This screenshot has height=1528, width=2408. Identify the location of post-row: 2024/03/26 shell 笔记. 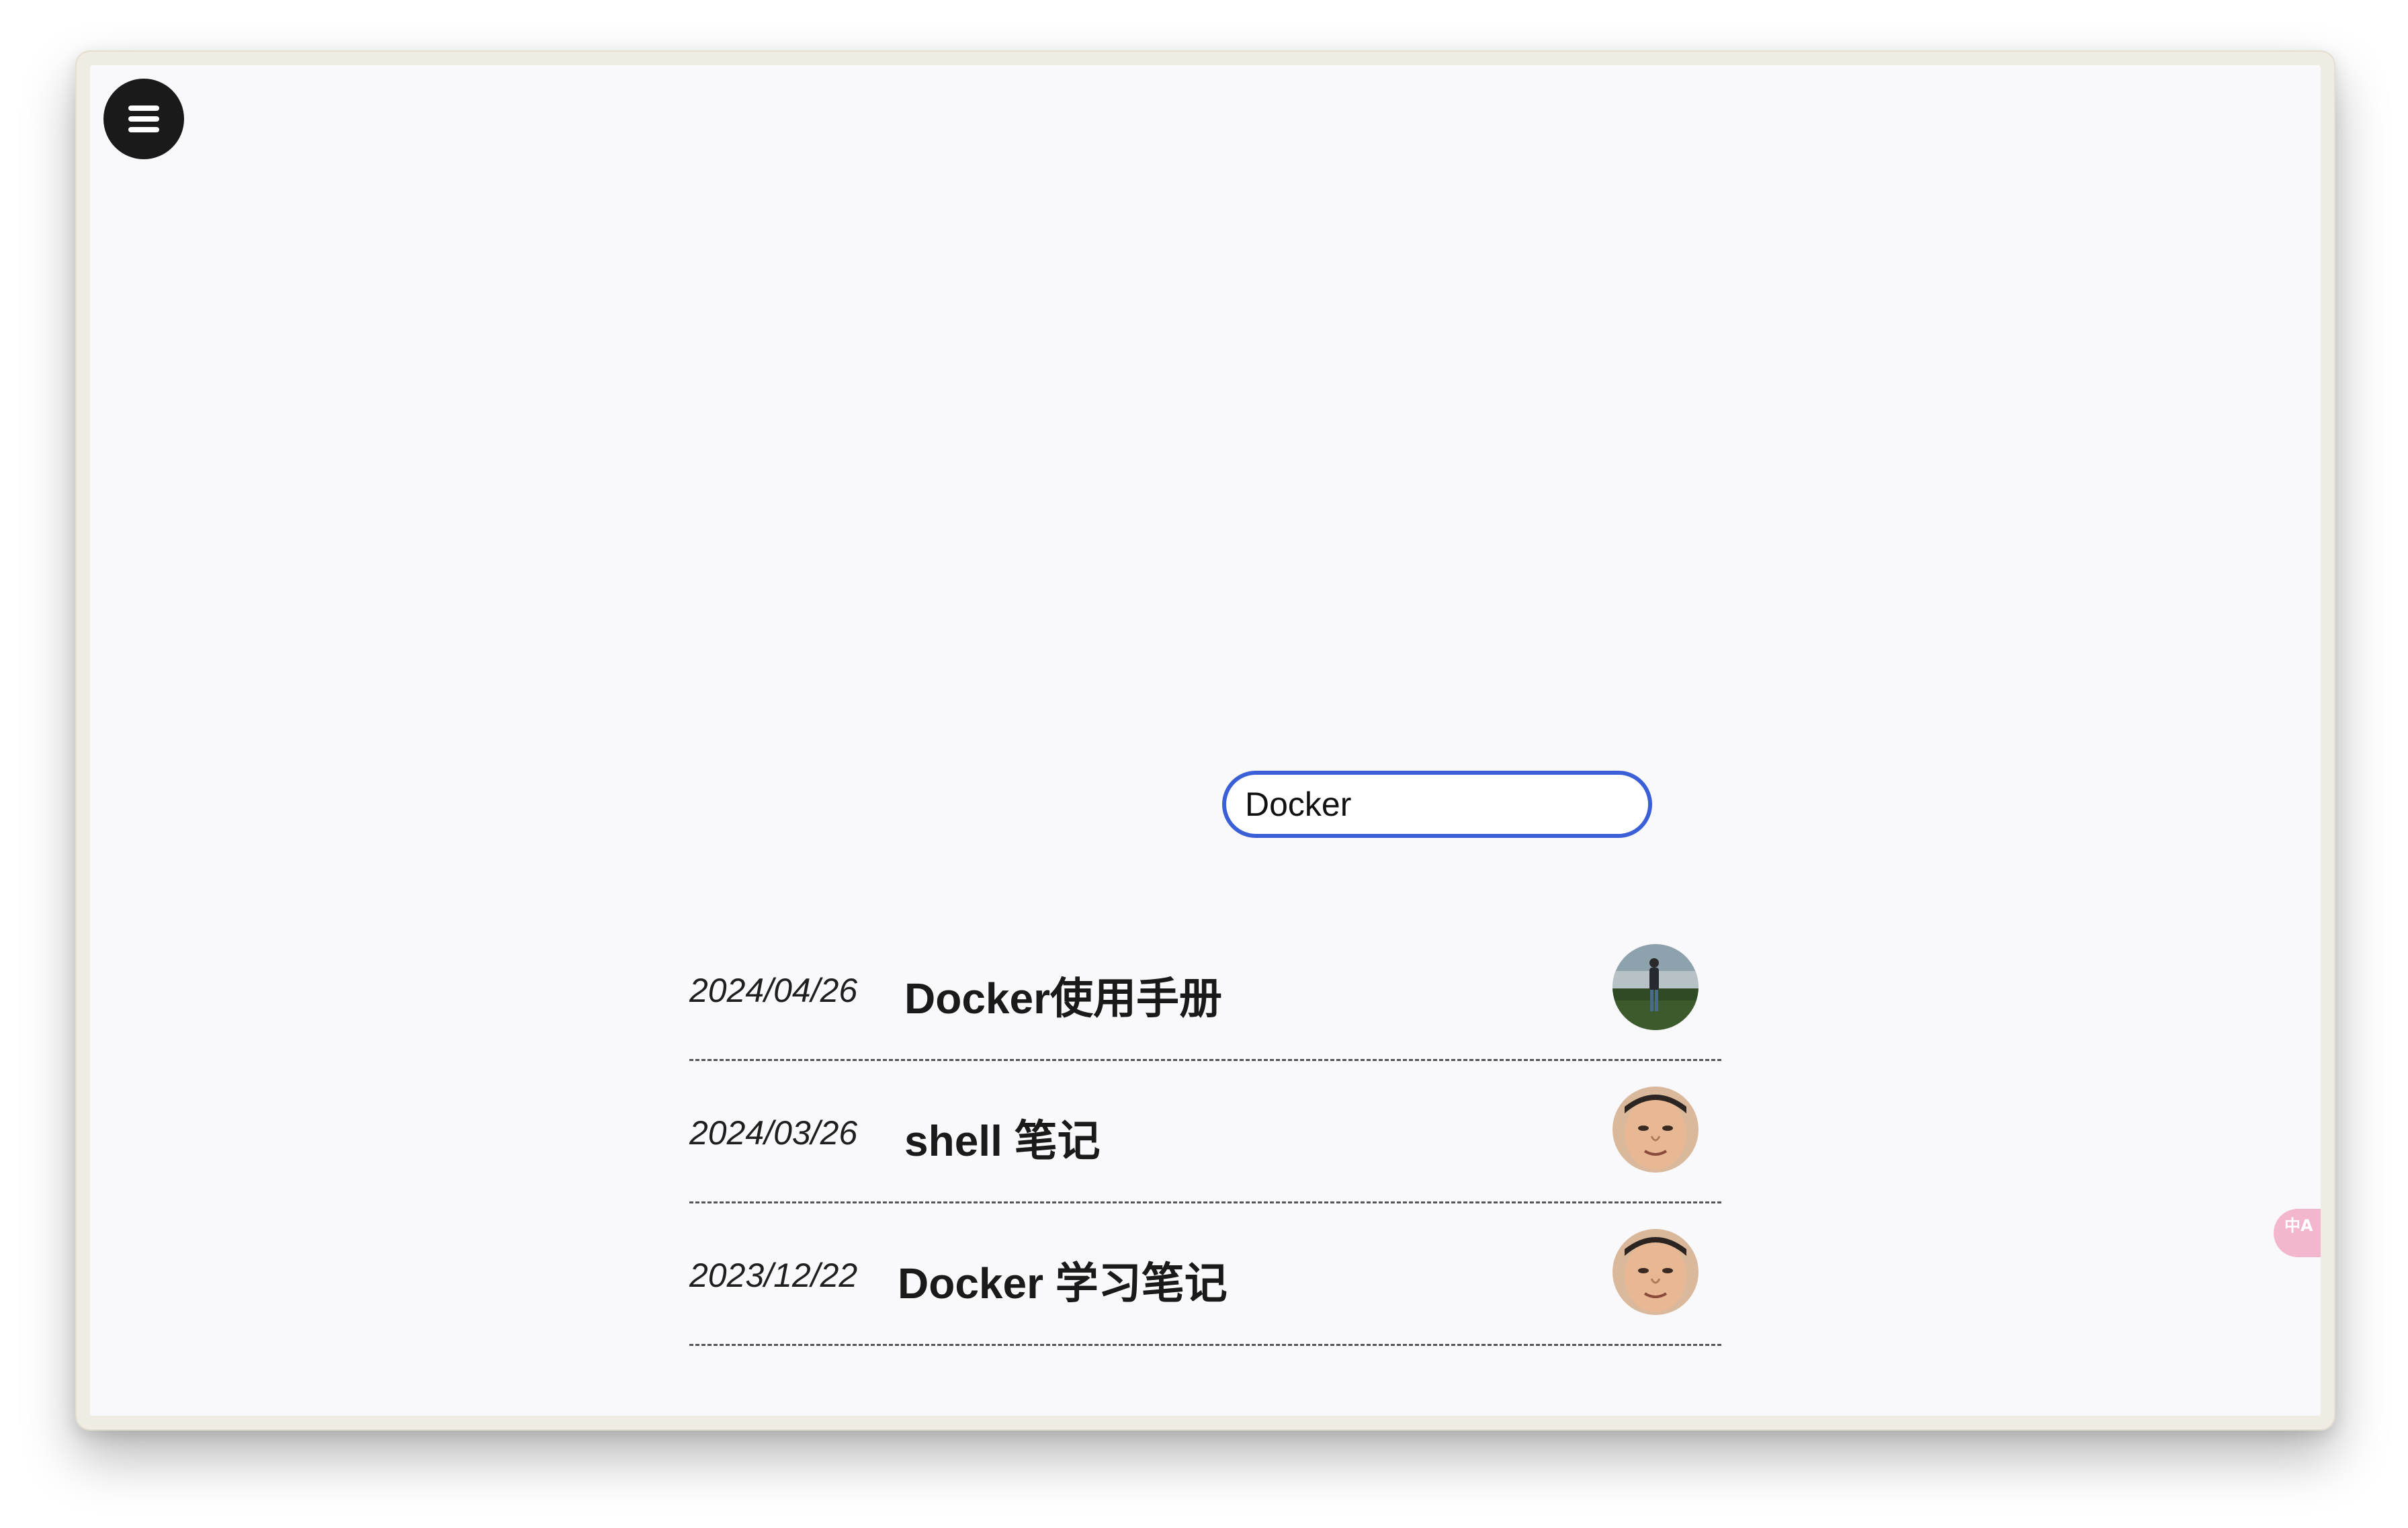
(1205, 1132).